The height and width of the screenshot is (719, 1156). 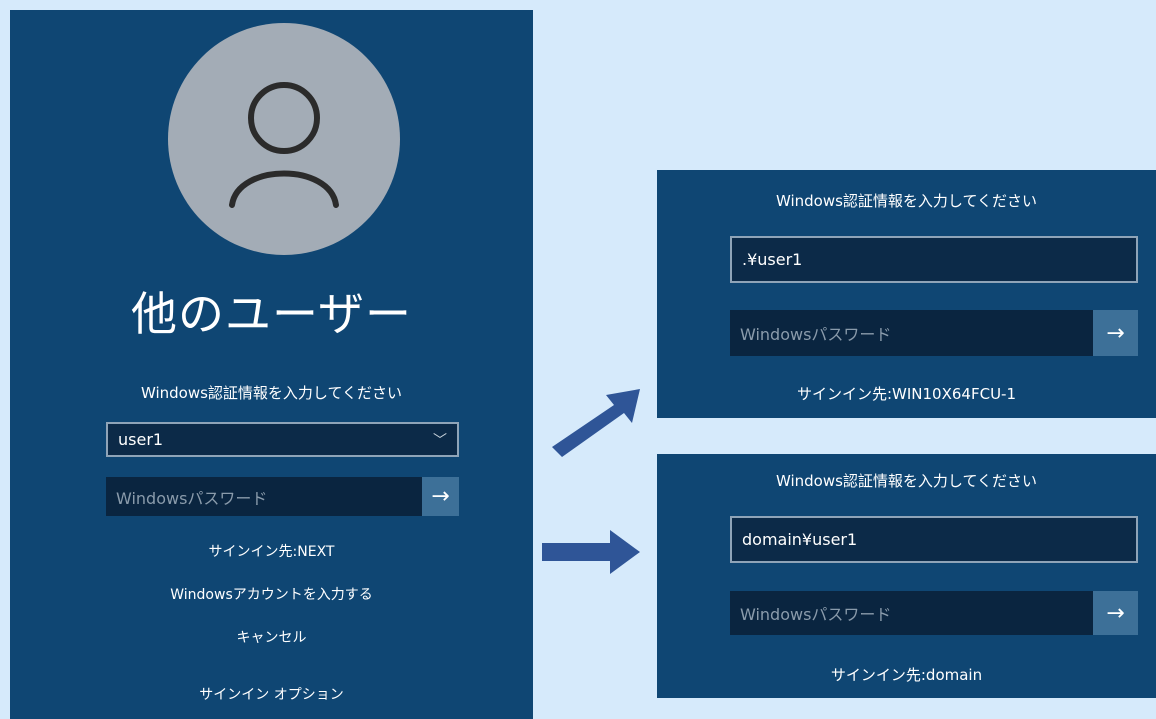 I want to click on sign-in-options-link: サインイン オプション, so click(x=271, y=694).